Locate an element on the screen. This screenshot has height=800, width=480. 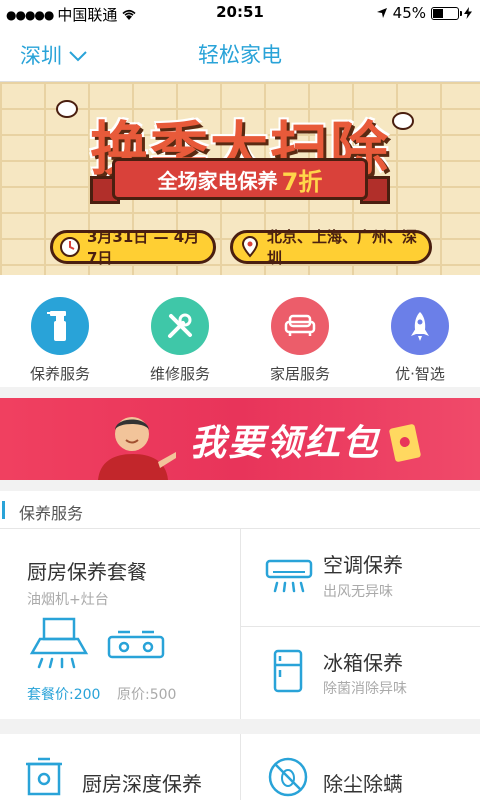
discount-text: 全场家电保养 is located at coordinates (217, 180).